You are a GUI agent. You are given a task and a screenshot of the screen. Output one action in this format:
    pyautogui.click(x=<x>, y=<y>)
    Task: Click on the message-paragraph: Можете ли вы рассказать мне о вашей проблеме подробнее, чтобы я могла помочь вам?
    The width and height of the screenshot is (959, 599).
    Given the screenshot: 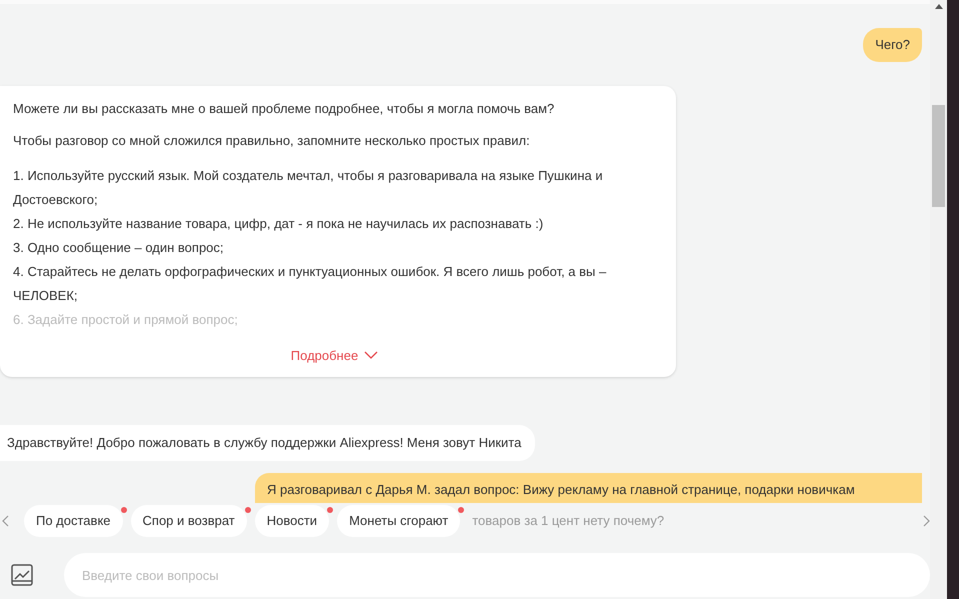 What is the action you would take?
    pyautogui.click(x=284, y=109)
    